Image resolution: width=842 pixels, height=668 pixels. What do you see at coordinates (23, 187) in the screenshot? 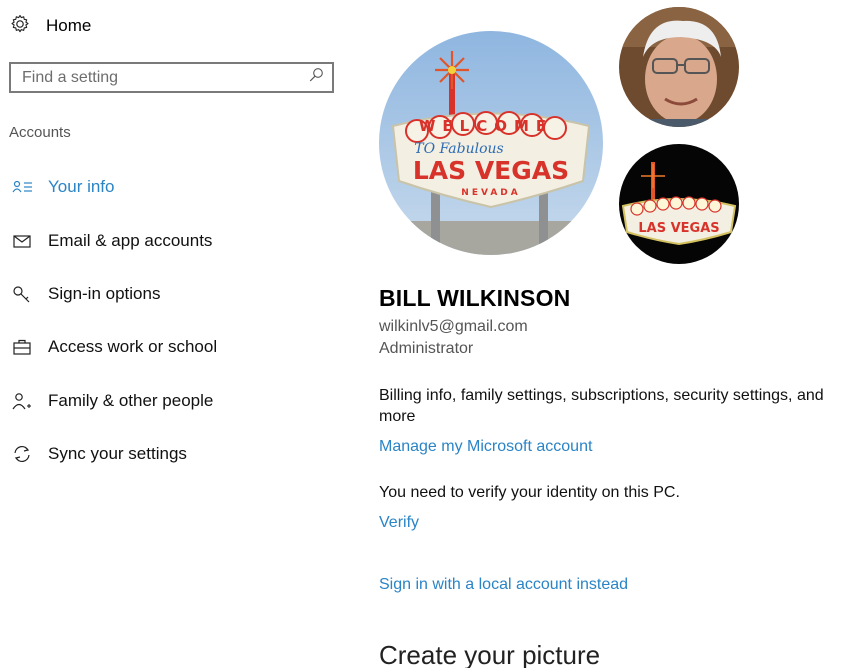
I see `person-list-icon` at bounding box center [23, 187].